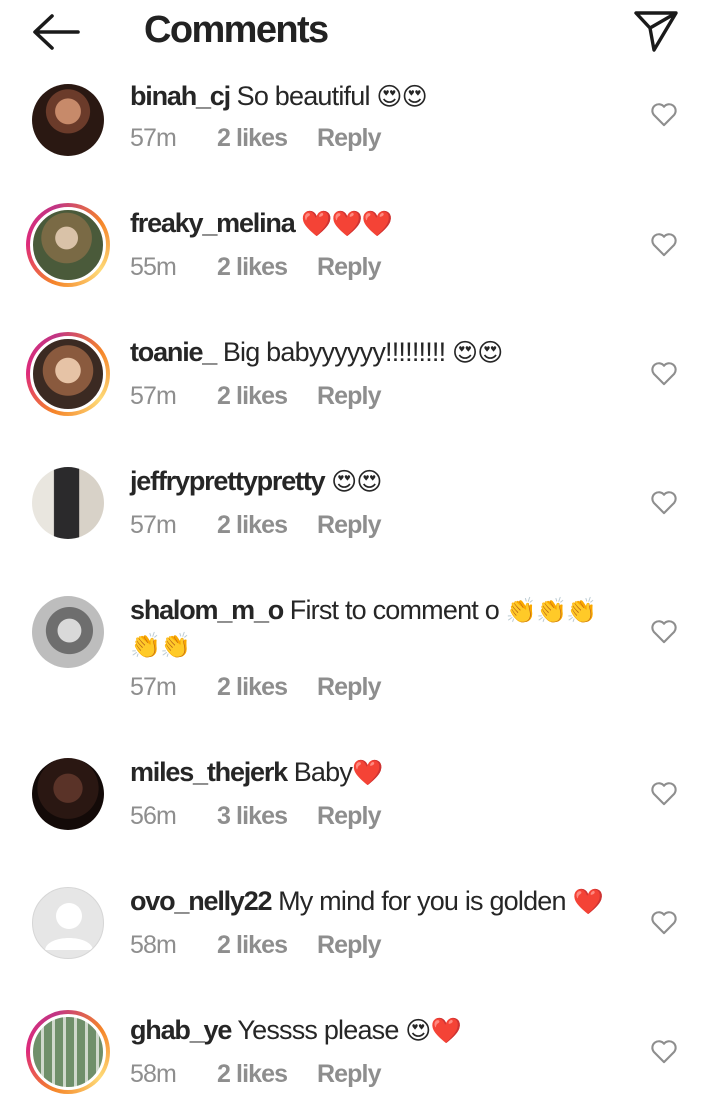 This screenshot has height=1106, width=720. I want to click on comment-text: ghab_ye Yessss please 😍❤️, so click(375, 1030).